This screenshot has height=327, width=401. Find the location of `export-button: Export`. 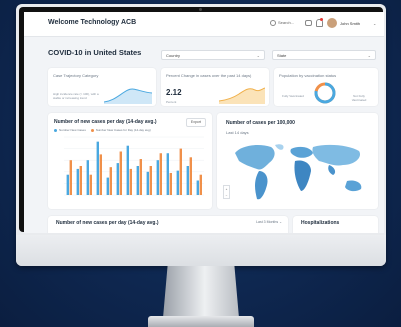

export-button: Export is located at coordinates (195, 122).